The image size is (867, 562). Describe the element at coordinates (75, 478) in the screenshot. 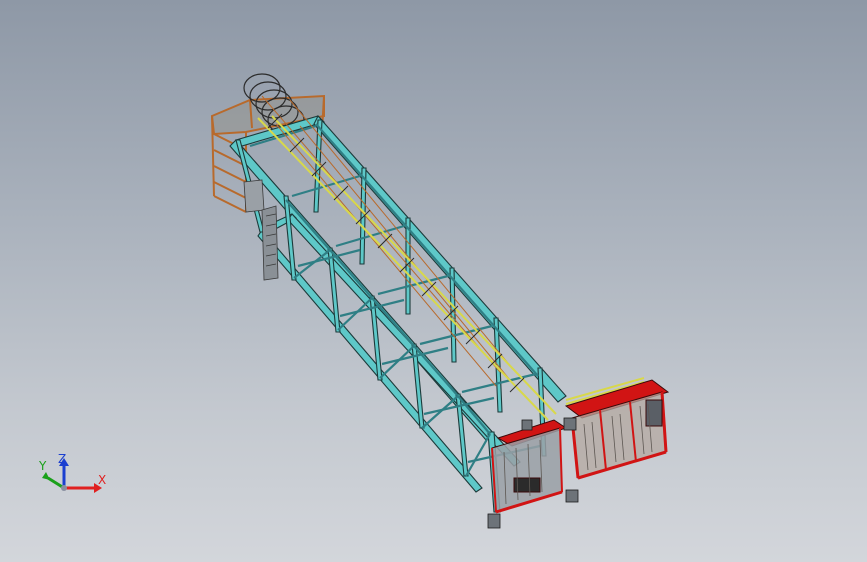

I see `coordinate-triad: X Y Z` at that location.